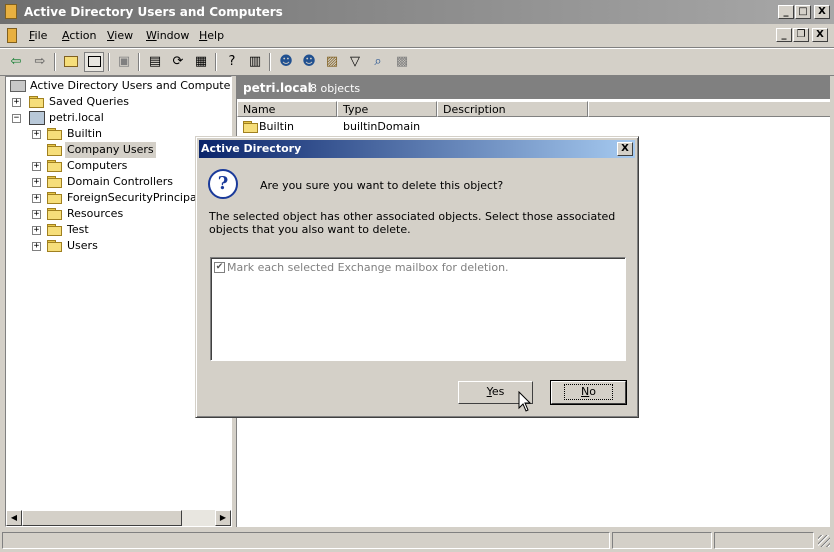  I want to click on no-button: No, so click(588, 392).